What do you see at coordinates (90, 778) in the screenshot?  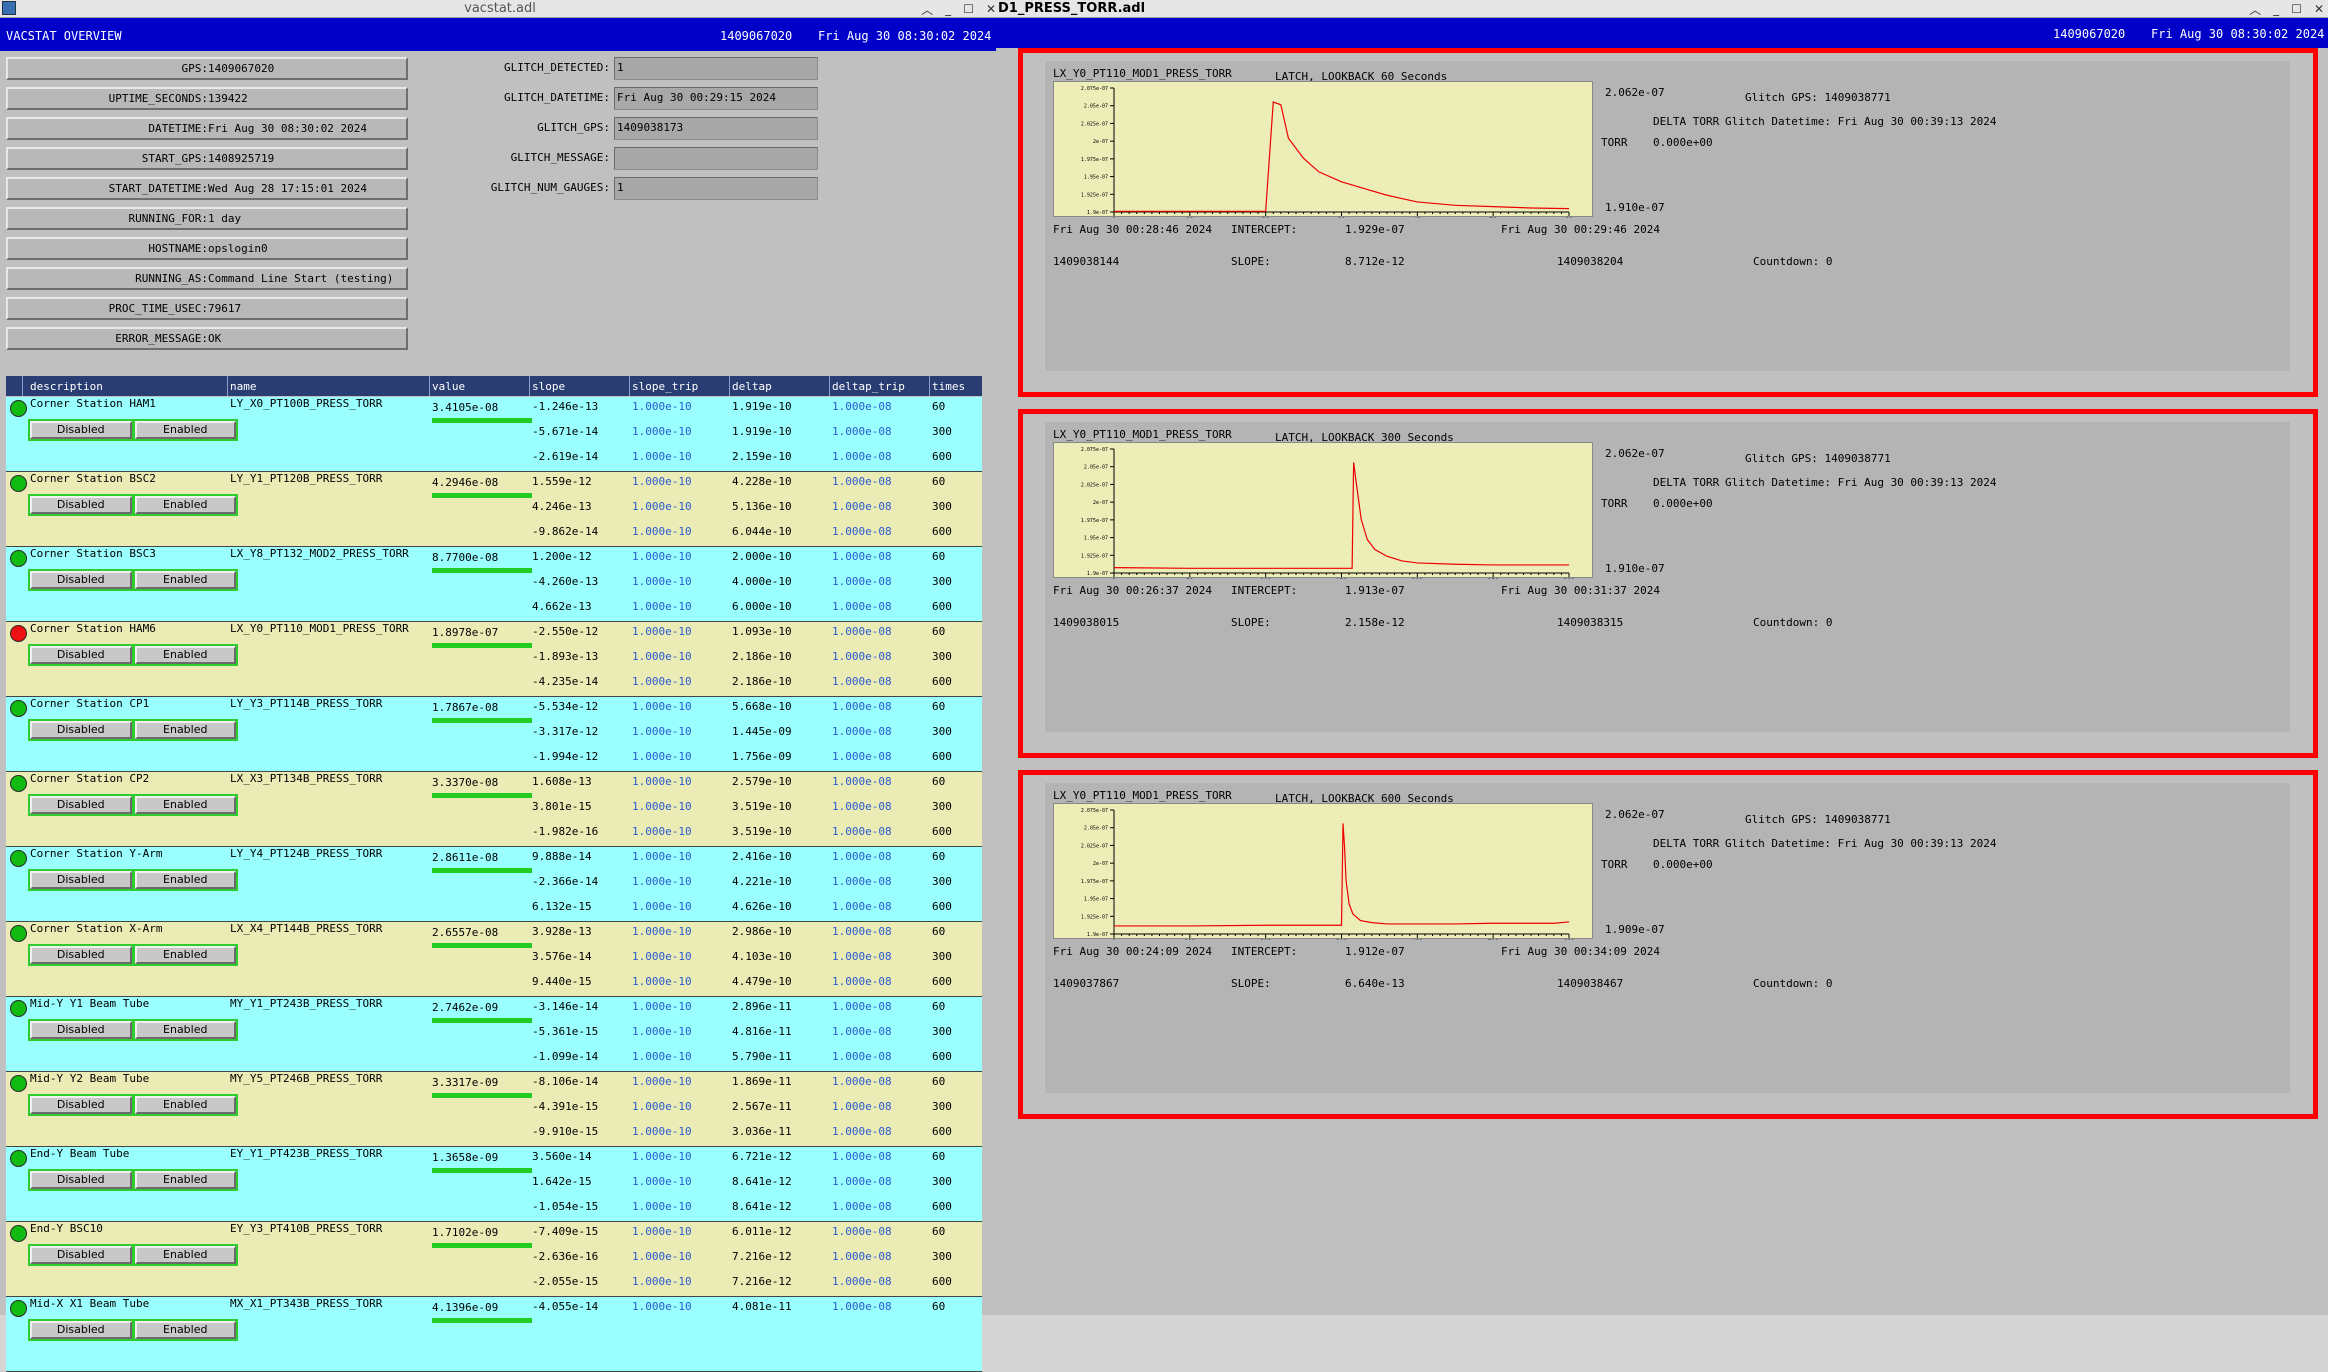 I see `row-description: Corner Station CP2` at bounding box center [90, 778].